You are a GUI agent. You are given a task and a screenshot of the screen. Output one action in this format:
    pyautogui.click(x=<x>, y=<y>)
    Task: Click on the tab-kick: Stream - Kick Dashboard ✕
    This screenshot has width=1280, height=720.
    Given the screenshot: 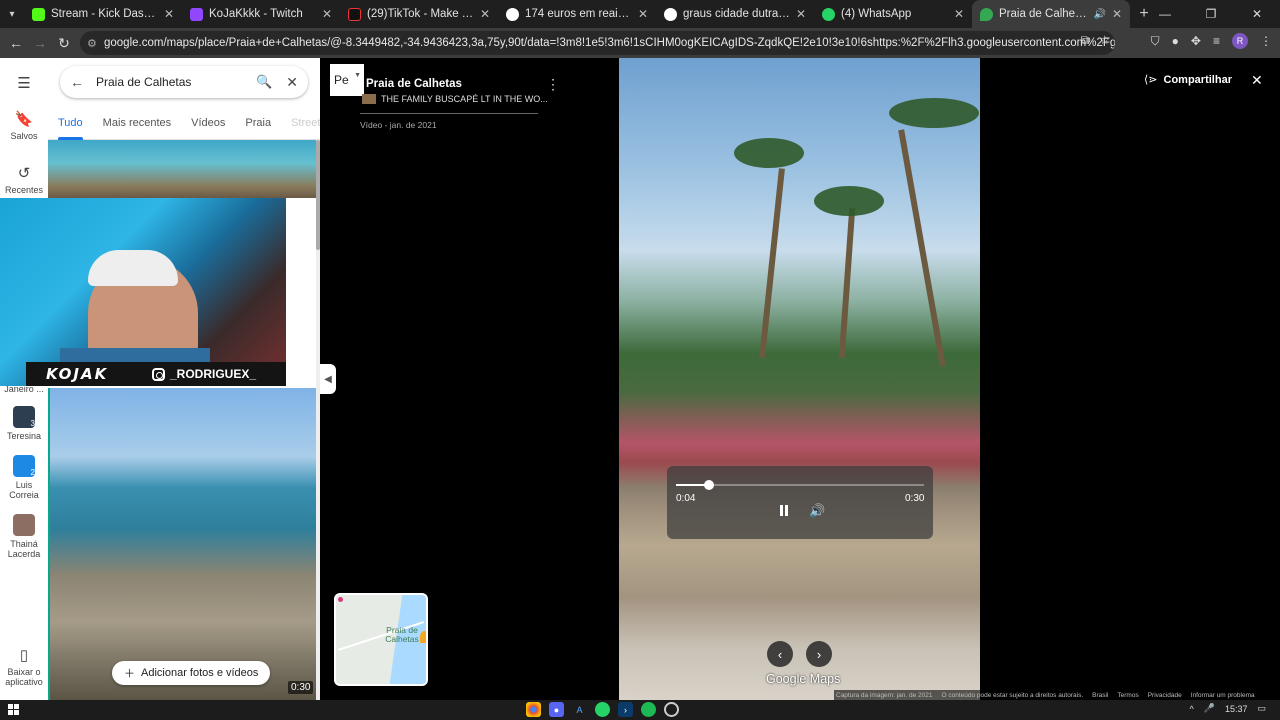 What is the action you would take?
    pyautogui.click(x=103, y=14)
    